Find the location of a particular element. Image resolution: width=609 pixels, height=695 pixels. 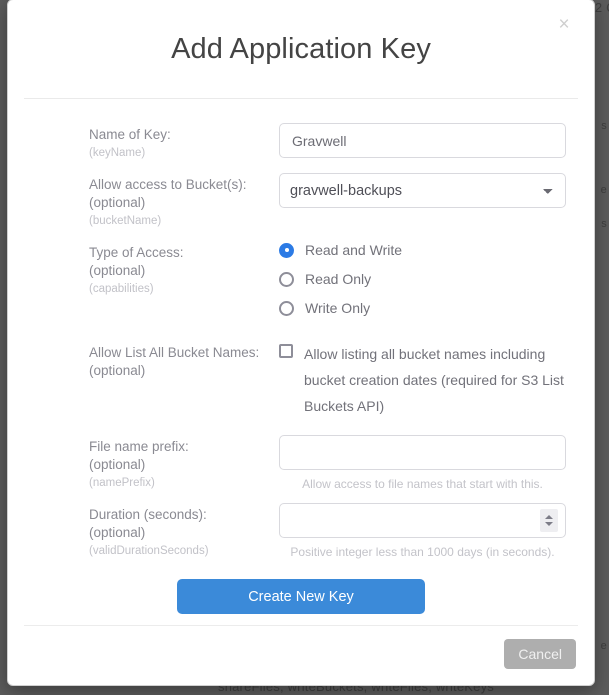

name-prefix-input is located at coordinates (422, 452).